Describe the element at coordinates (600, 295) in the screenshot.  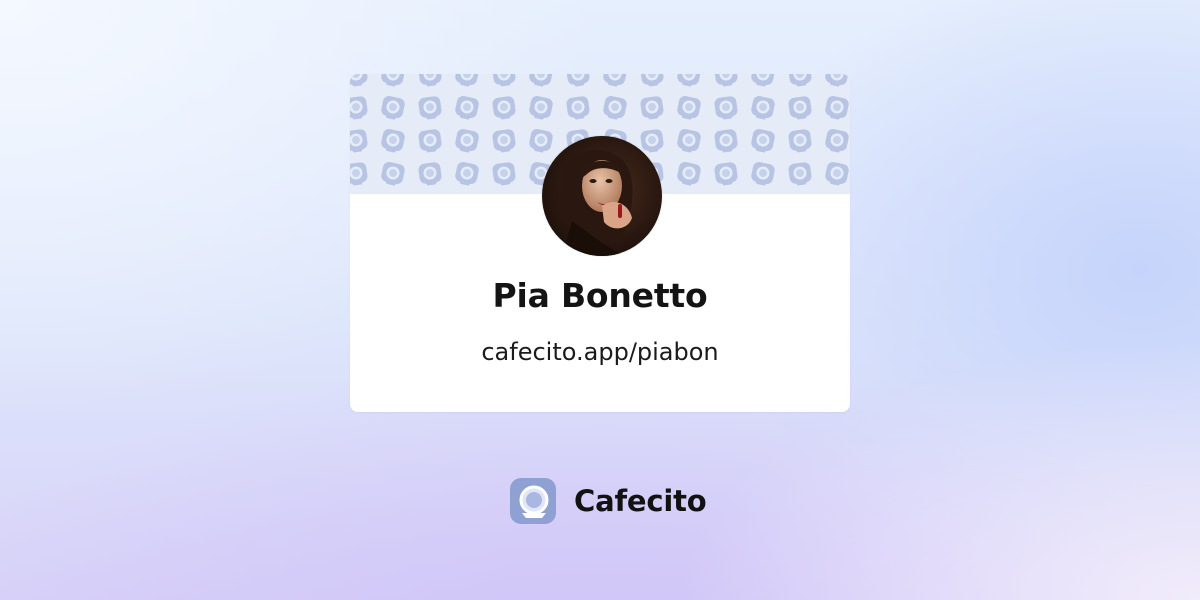
I see `profile-name: Pia Bonetto` at that location.